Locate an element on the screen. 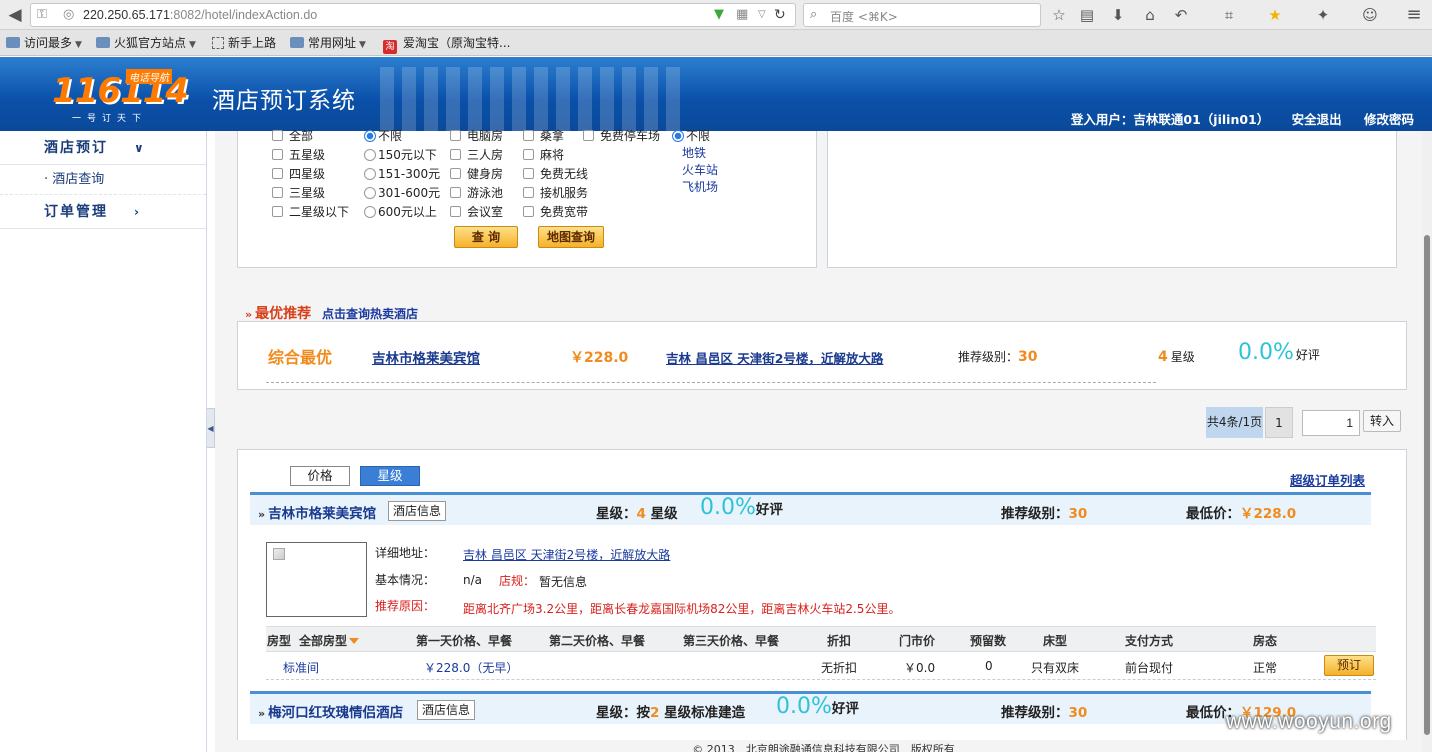 This screenshot has width=1432, height=752. address-link: 吉林 昌邑区 天津街2号楼，近解放大路 is located at coordinates (566, 554).